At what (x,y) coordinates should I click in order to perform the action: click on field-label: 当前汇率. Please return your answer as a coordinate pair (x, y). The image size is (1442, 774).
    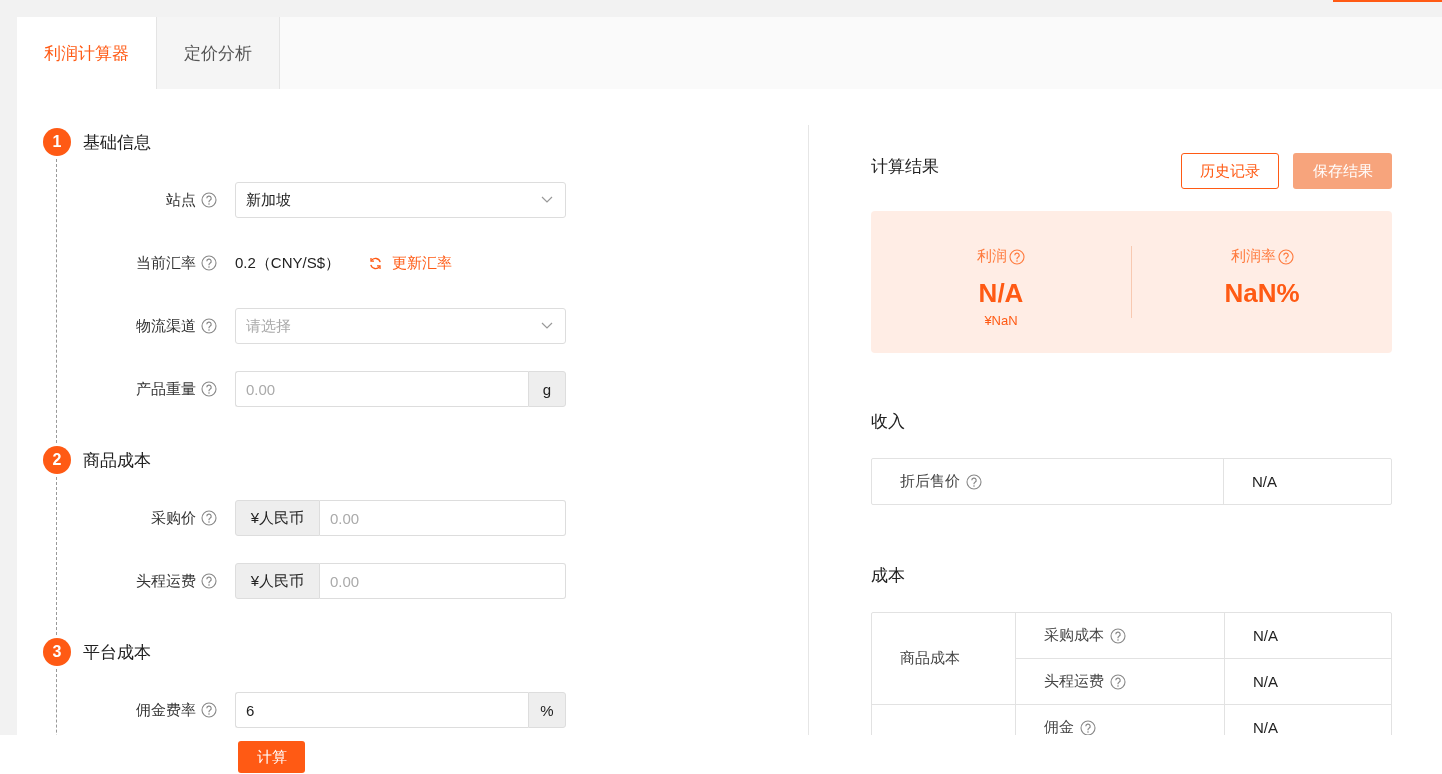
    Looking at the image, I should click on (166, 263).